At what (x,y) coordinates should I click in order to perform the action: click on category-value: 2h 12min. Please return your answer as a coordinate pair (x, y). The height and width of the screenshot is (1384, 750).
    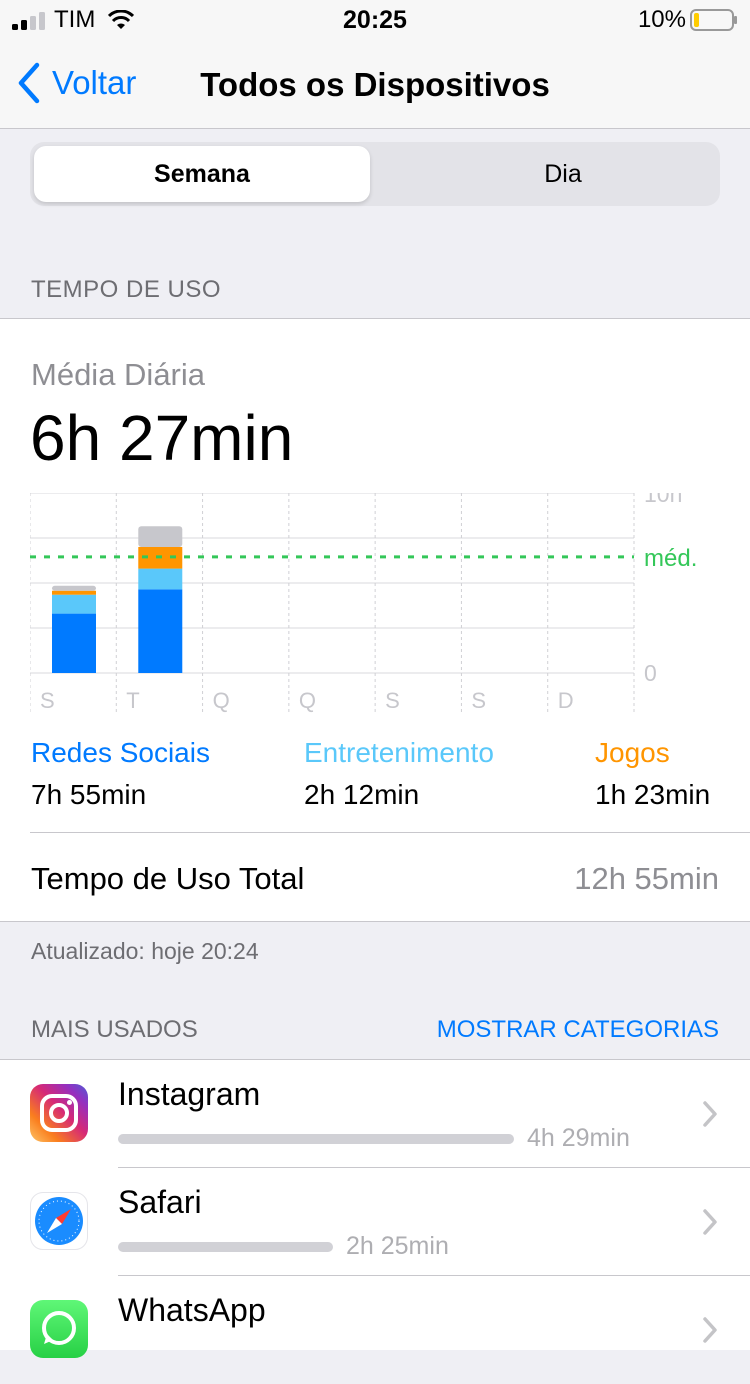
    Looking at the image, I should click on (362, 794).